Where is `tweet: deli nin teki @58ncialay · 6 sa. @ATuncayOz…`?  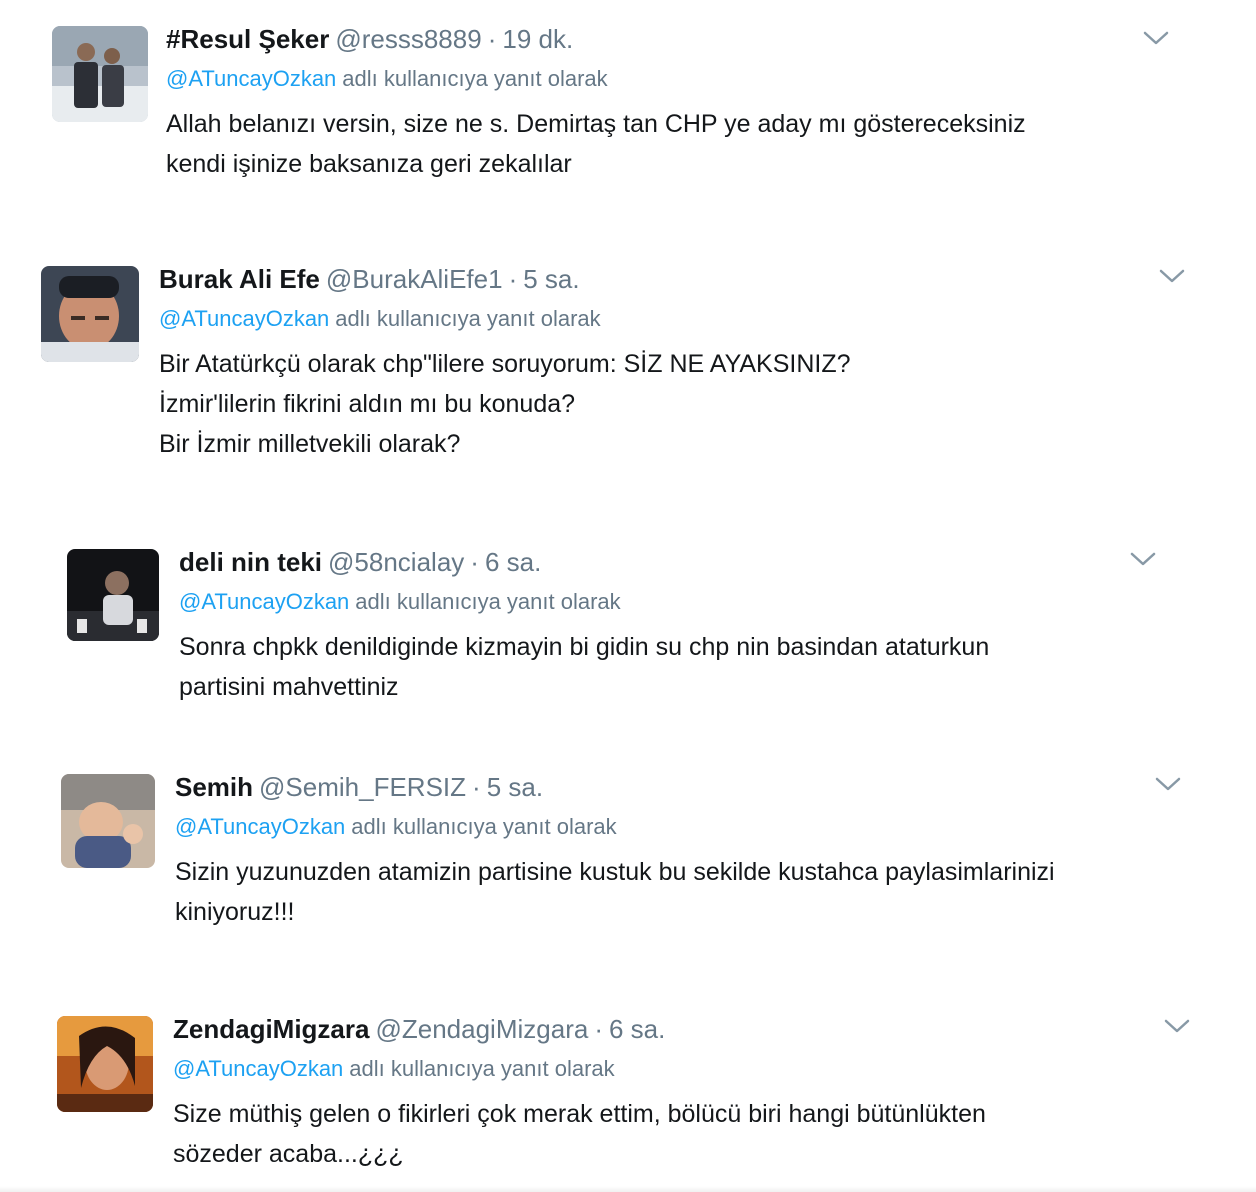 tweet: deli nin teki @58ncialay · 6 sa. @ATuncayOz… is located at coordinates (627, 625).